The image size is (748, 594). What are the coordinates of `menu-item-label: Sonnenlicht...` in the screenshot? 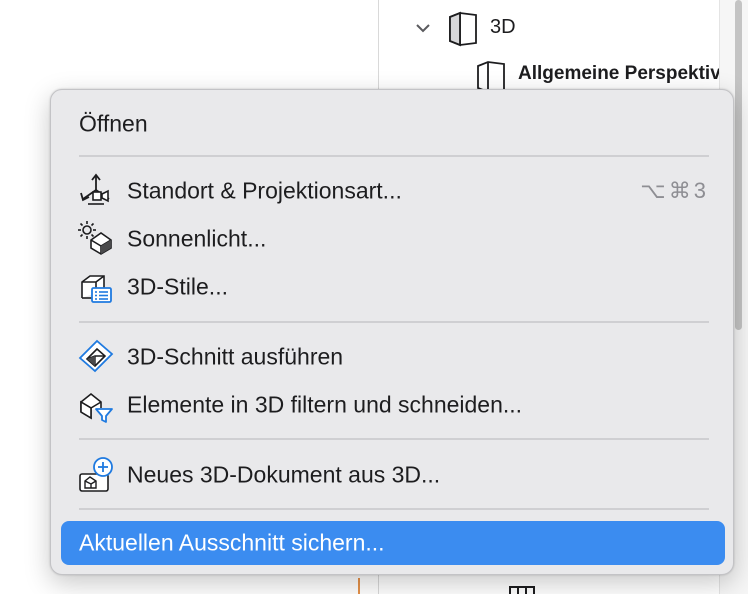 It's located at (197, 238).